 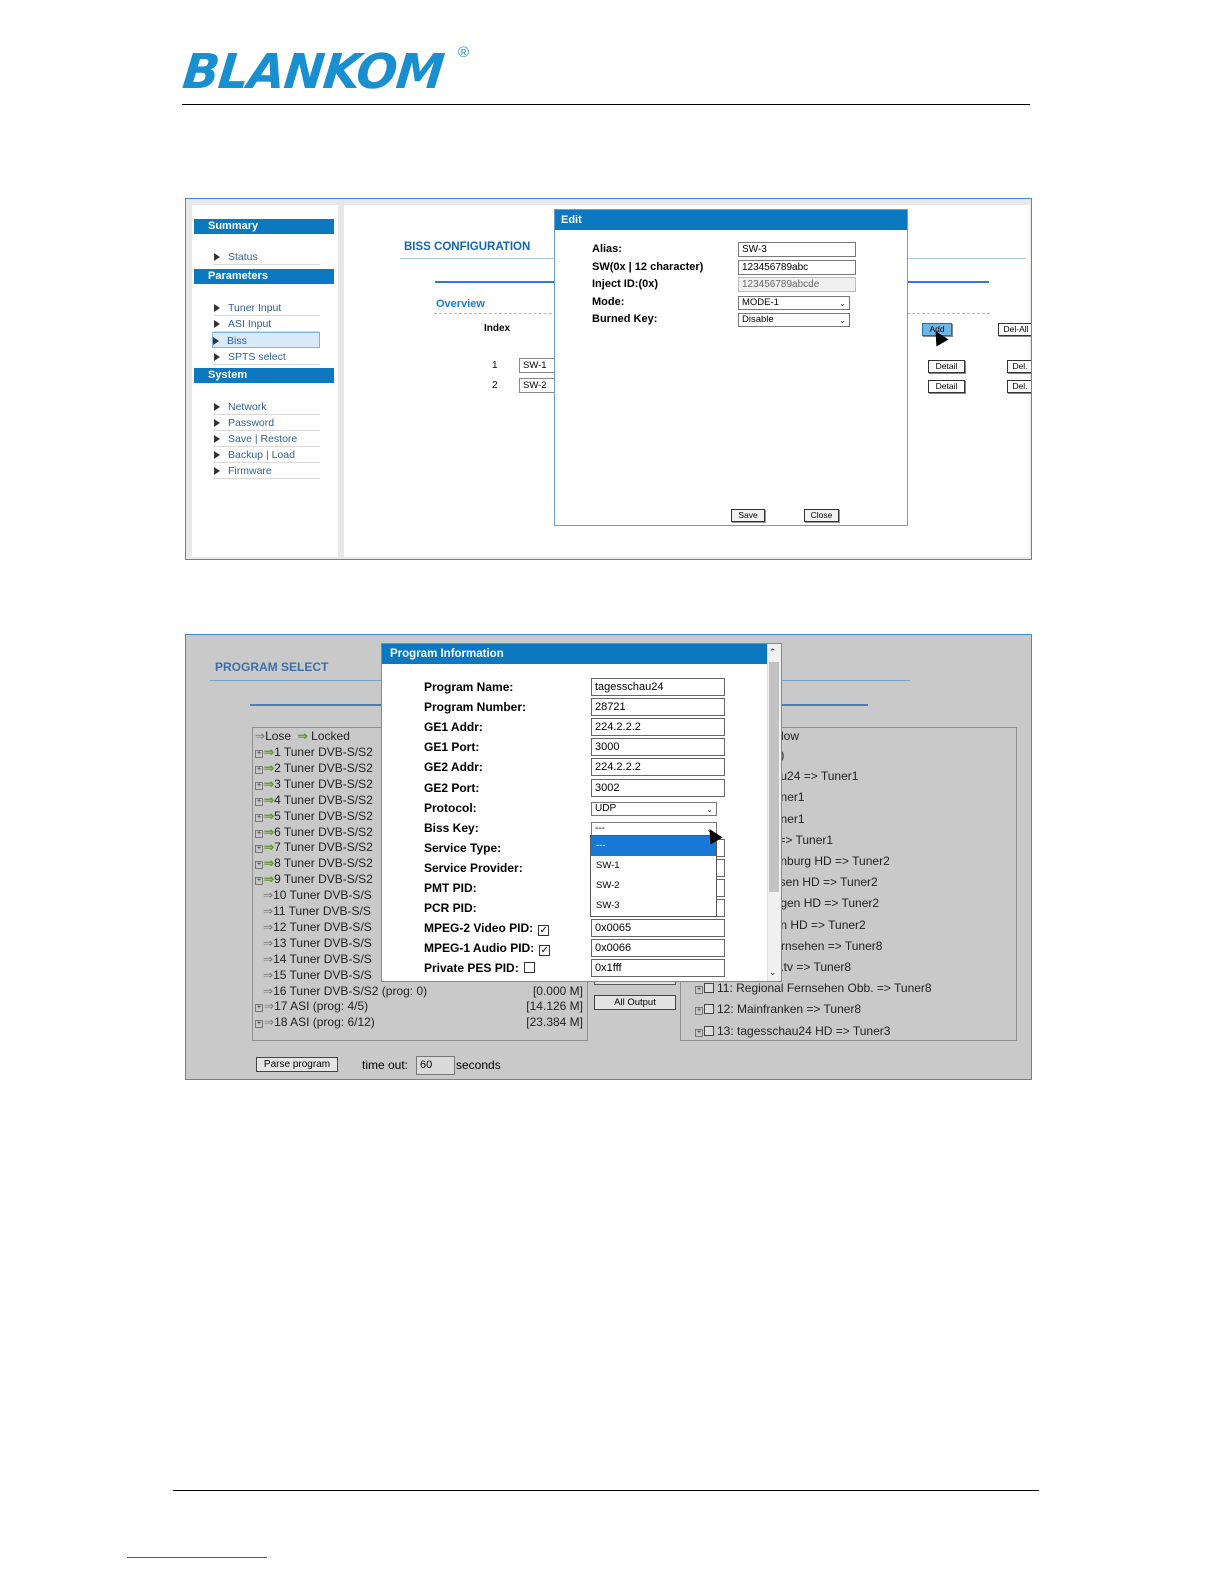 What do you see at coordinates (322, 942) in the screenshot?
I see `tree-row-label: 13 Tuner DVB-S/S` at bounding box center [322, 942].